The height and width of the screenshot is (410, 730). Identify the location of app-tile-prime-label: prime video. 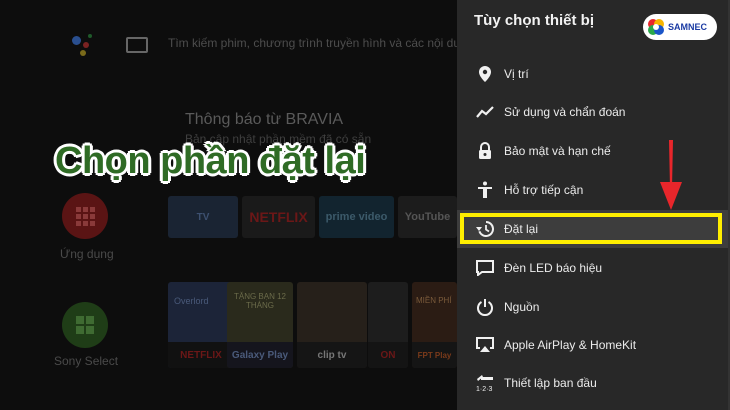
(356, 217).